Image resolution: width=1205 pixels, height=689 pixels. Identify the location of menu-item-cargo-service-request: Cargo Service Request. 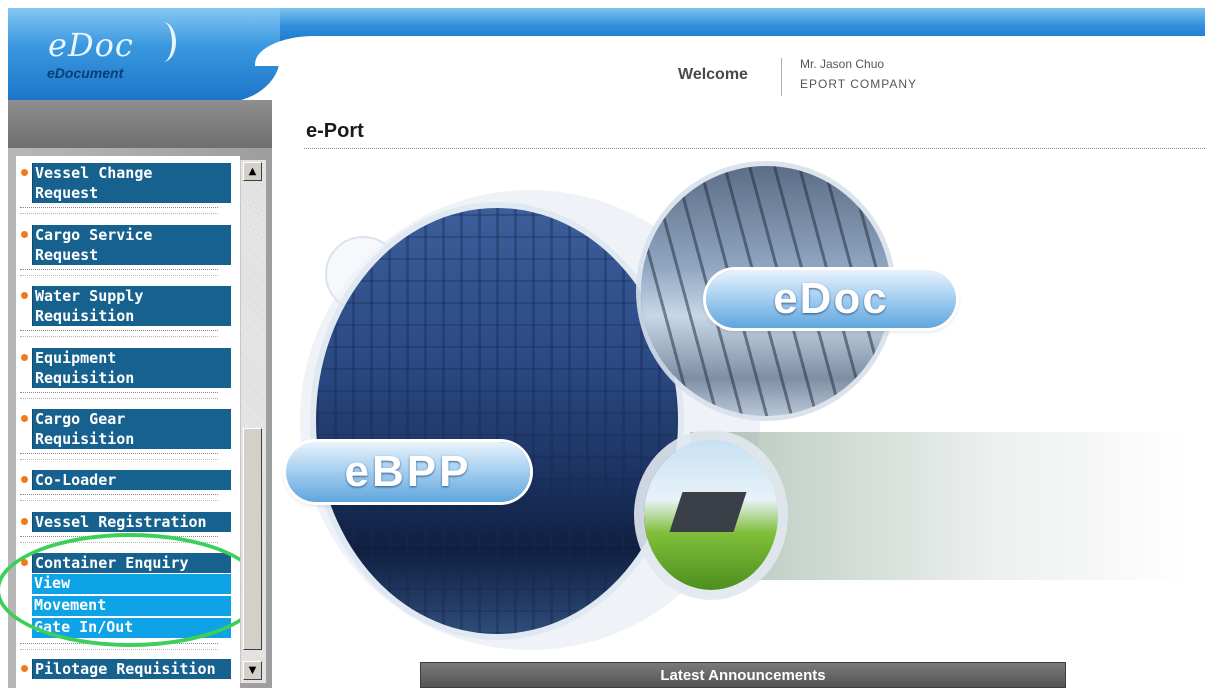
(131, 245).